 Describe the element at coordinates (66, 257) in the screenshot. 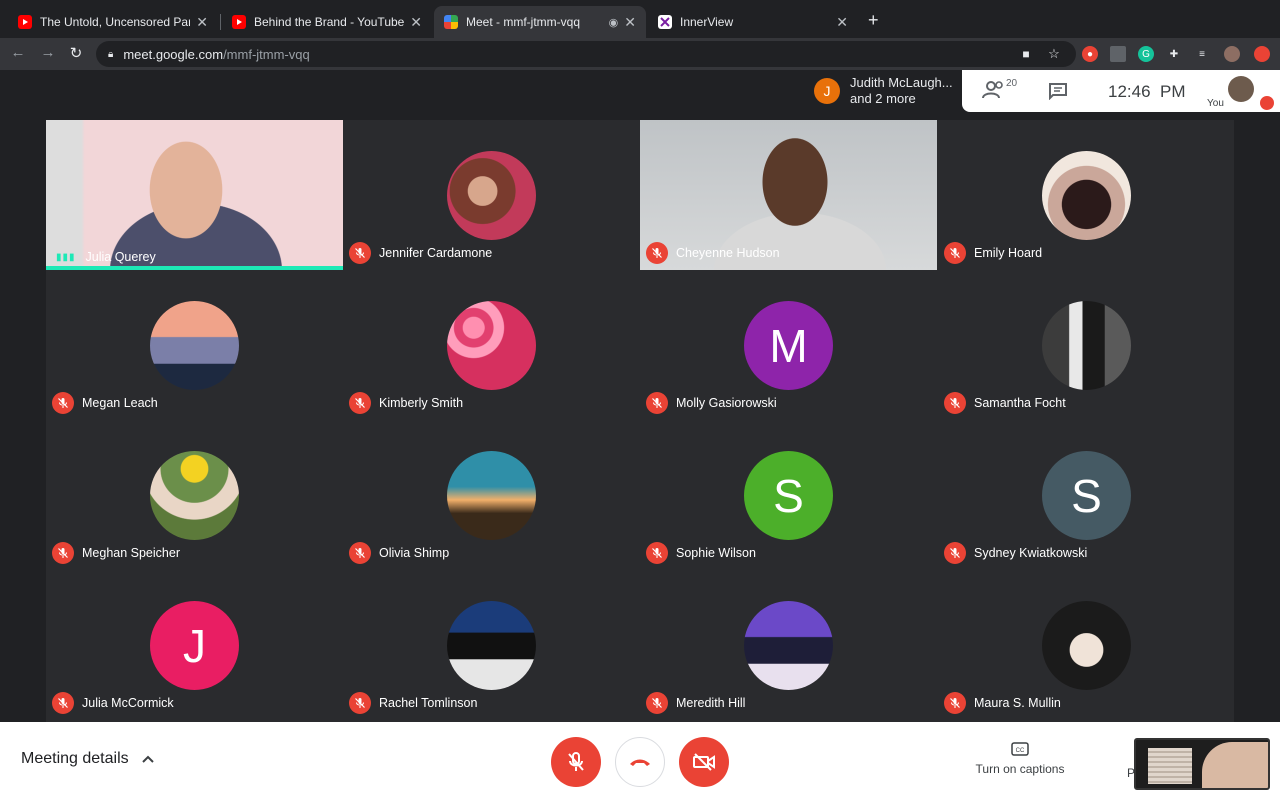

I see `speaking-icon: ▮▮▮` at that location.